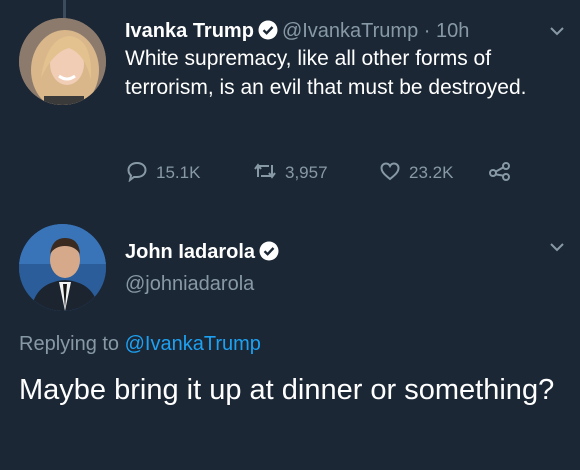  Describe the element at coordinates (394, 173) in the screenshot. I see `like-icon` at that location.